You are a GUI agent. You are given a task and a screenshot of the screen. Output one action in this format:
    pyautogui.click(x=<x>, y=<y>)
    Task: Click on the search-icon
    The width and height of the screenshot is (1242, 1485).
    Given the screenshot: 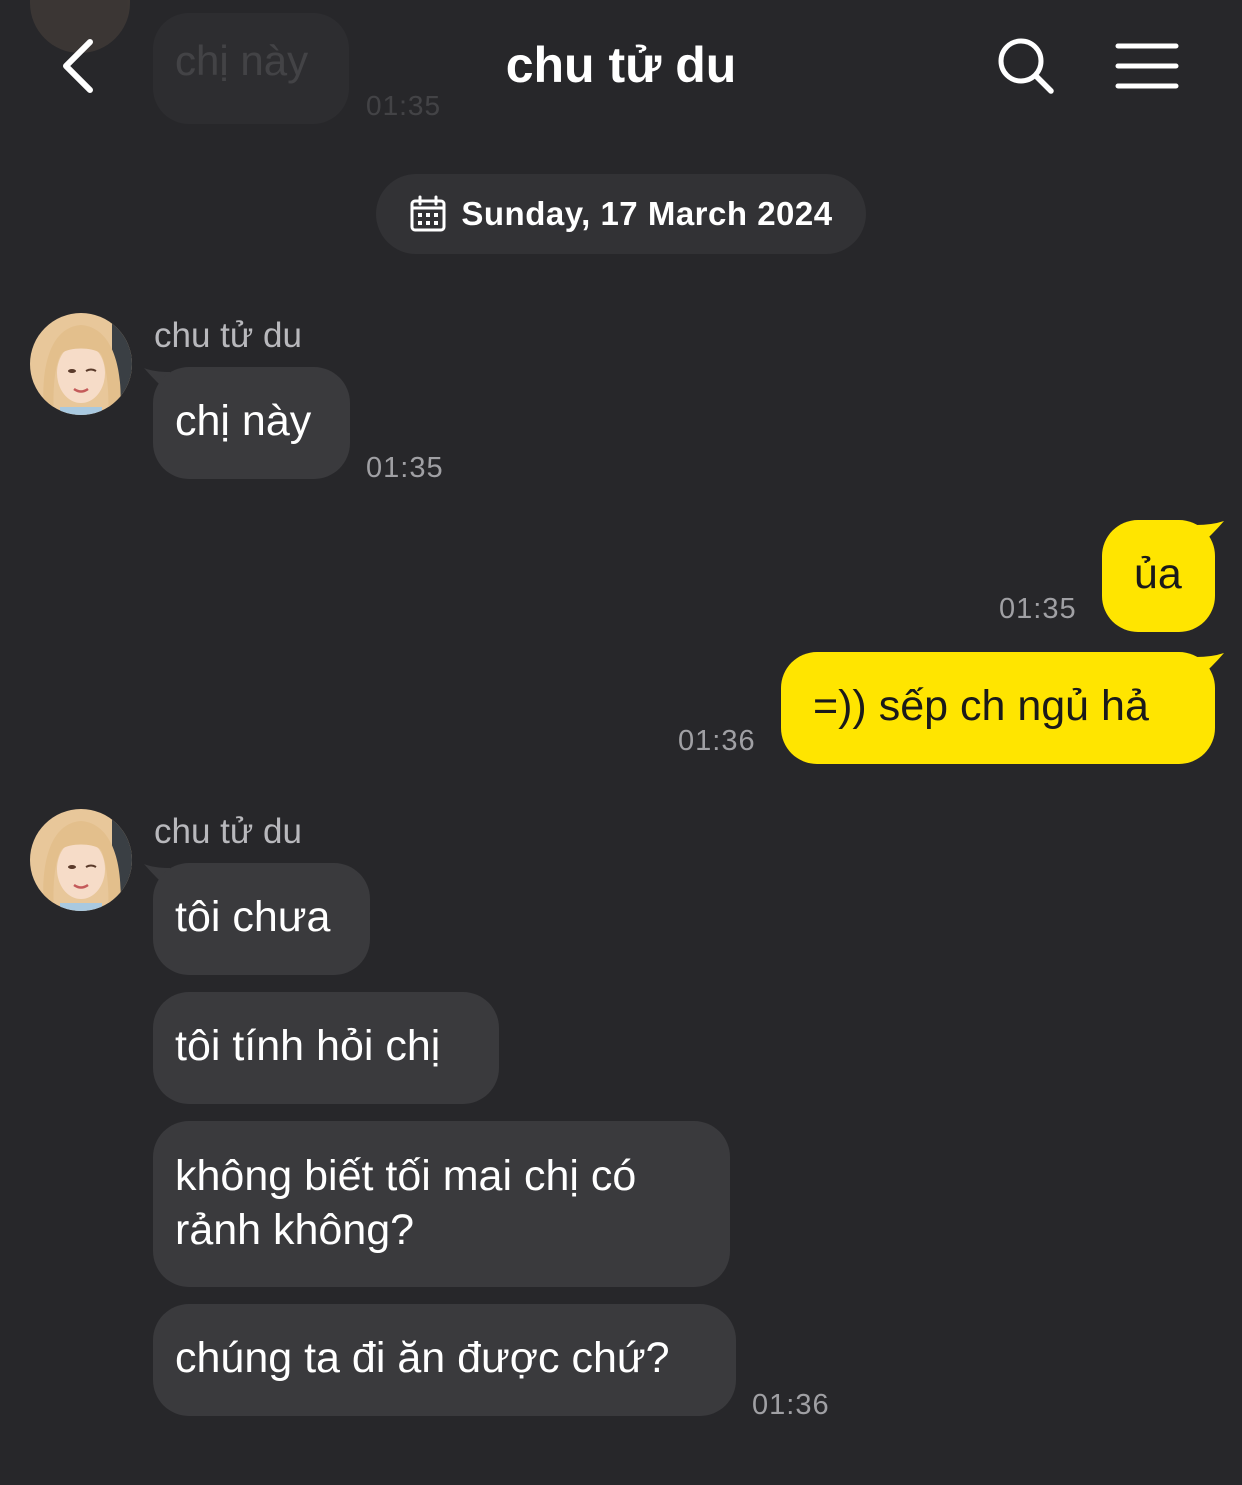 What is the action you would take?
    pyautogui.click(x=1026, y=66)
    